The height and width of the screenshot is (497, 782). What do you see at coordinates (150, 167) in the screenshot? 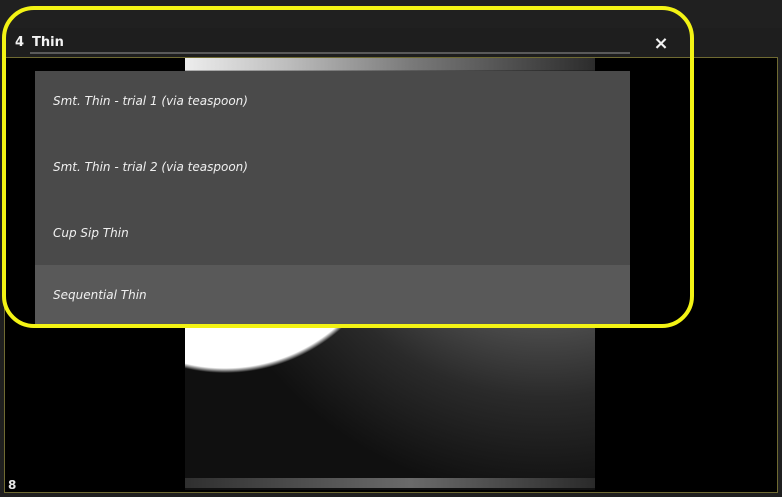
I see `dropdown-item-label: Smt. Thin - trial 2 (via teaspoon)` at bounding box center [150, 167].